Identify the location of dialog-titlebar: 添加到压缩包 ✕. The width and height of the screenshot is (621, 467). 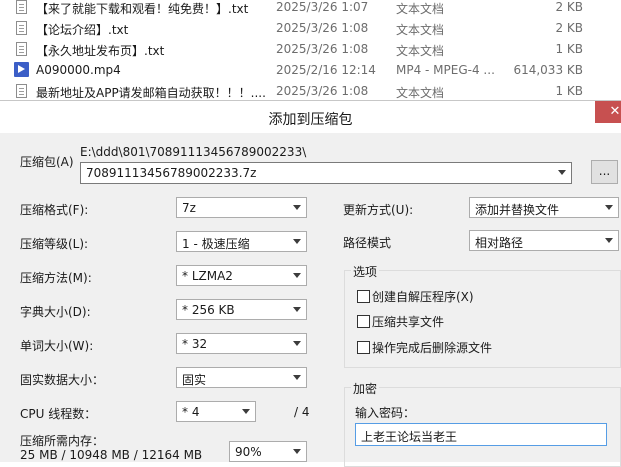
(310, 117).